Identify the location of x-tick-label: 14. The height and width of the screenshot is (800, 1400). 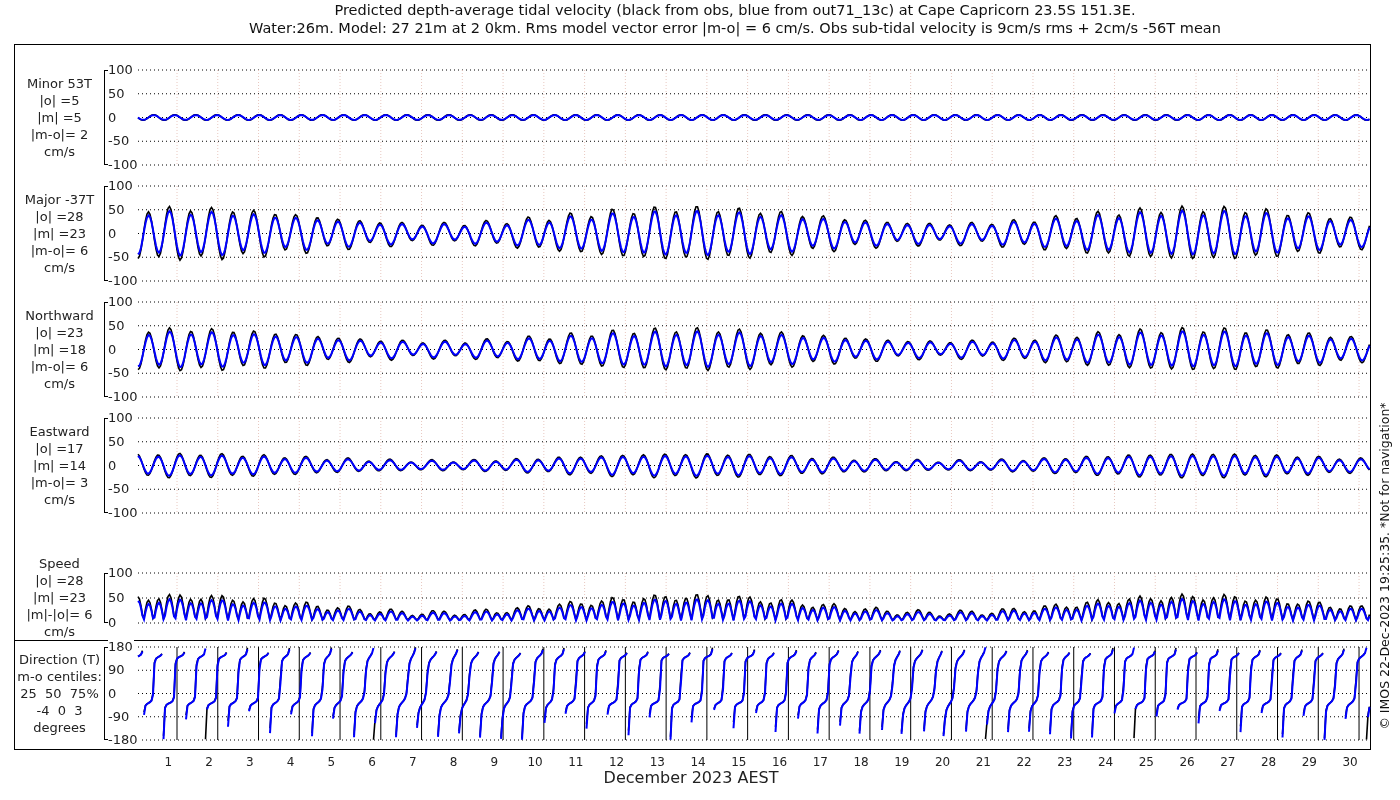
(698, 762).